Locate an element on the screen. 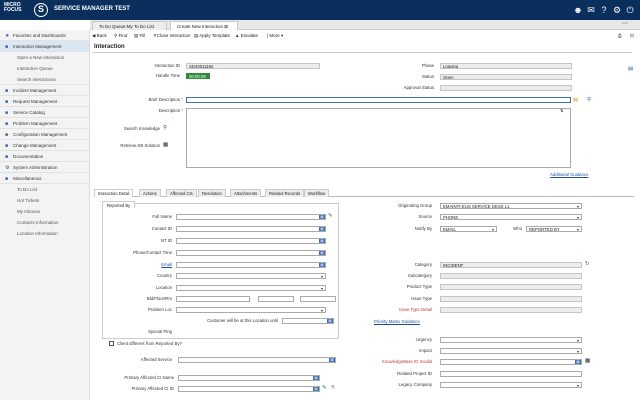 Image resolution: width=640 pixels, height=400 pixels. print-icon: ⎙ is located at coordinates (620, 36).